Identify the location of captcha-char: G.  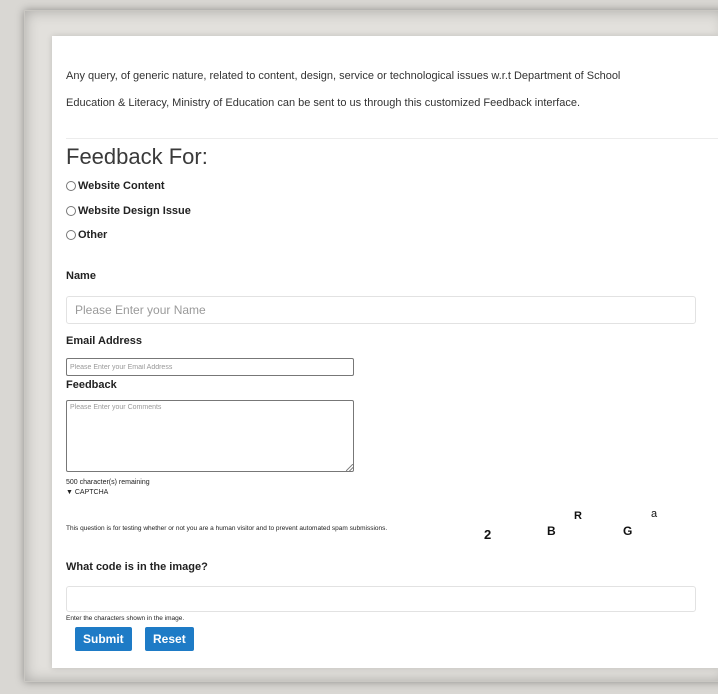
(628, 531).